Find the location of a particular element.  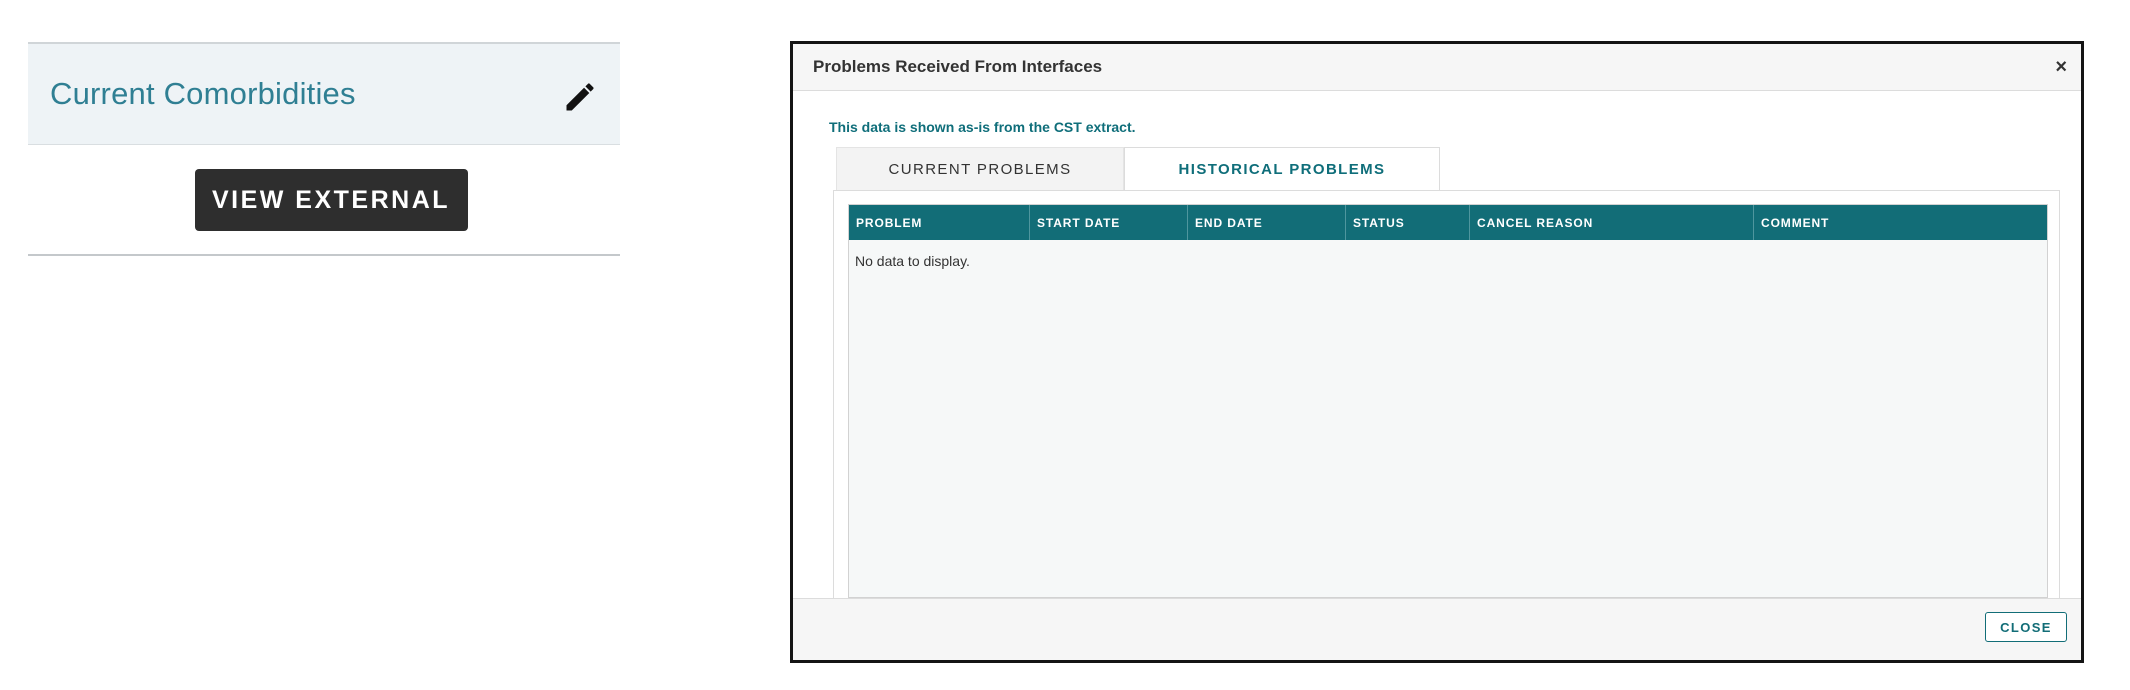

comorbidities-header: Current Comorbidities is located at coordinates (324, 94).